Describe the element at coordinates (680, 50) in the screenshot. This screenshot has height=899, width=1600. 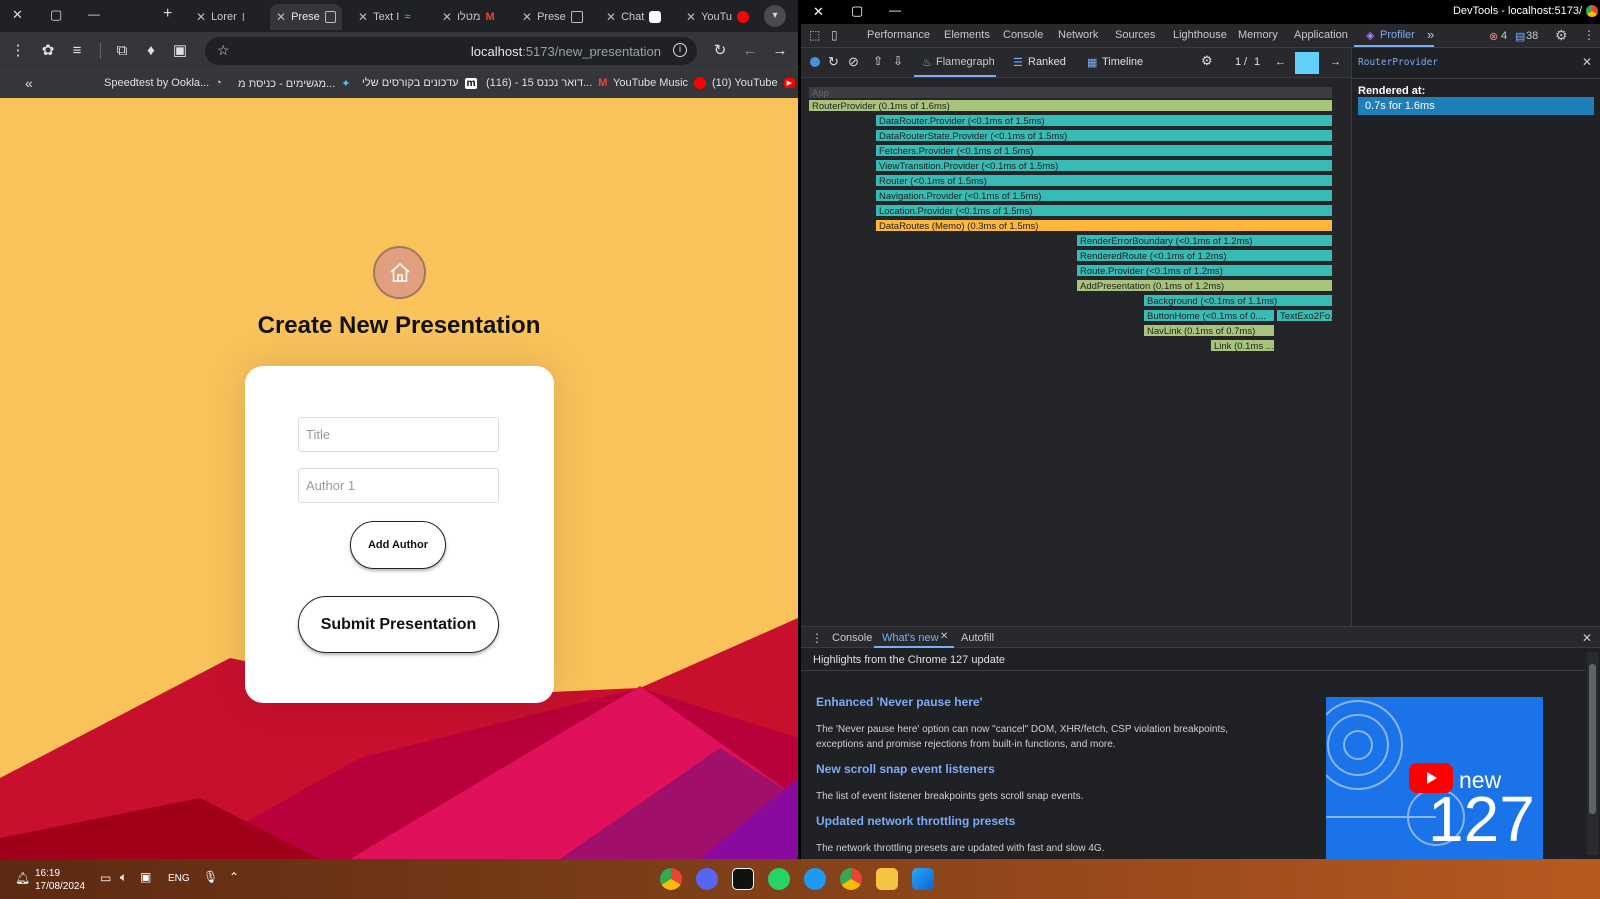
I see `site-info-icon: i` at that location.